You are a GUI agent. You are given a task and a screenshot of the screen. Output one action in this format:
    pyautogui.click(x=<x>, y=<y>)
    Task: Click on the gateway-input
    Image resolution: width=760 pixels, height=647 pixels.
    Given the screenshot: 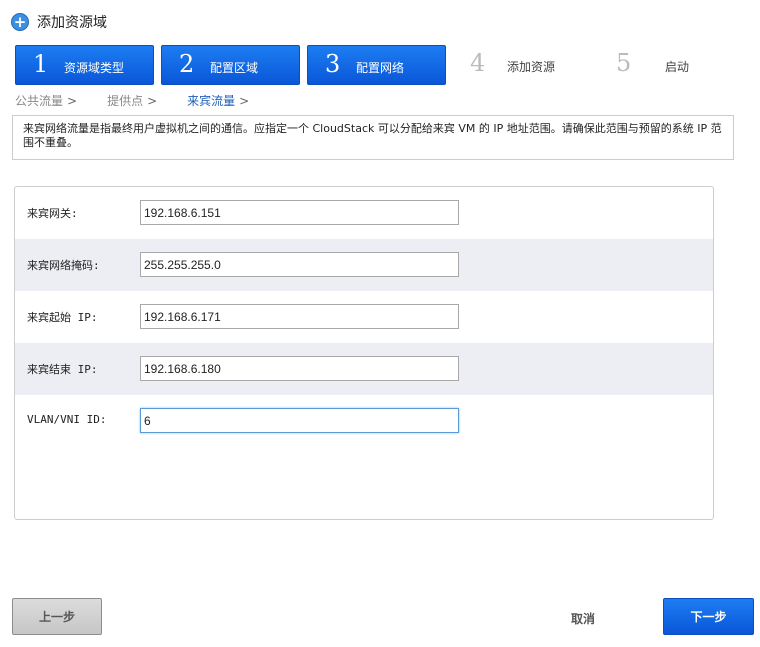 What is the action you would take?
    pyautogui.click(x=299, y=212)
    